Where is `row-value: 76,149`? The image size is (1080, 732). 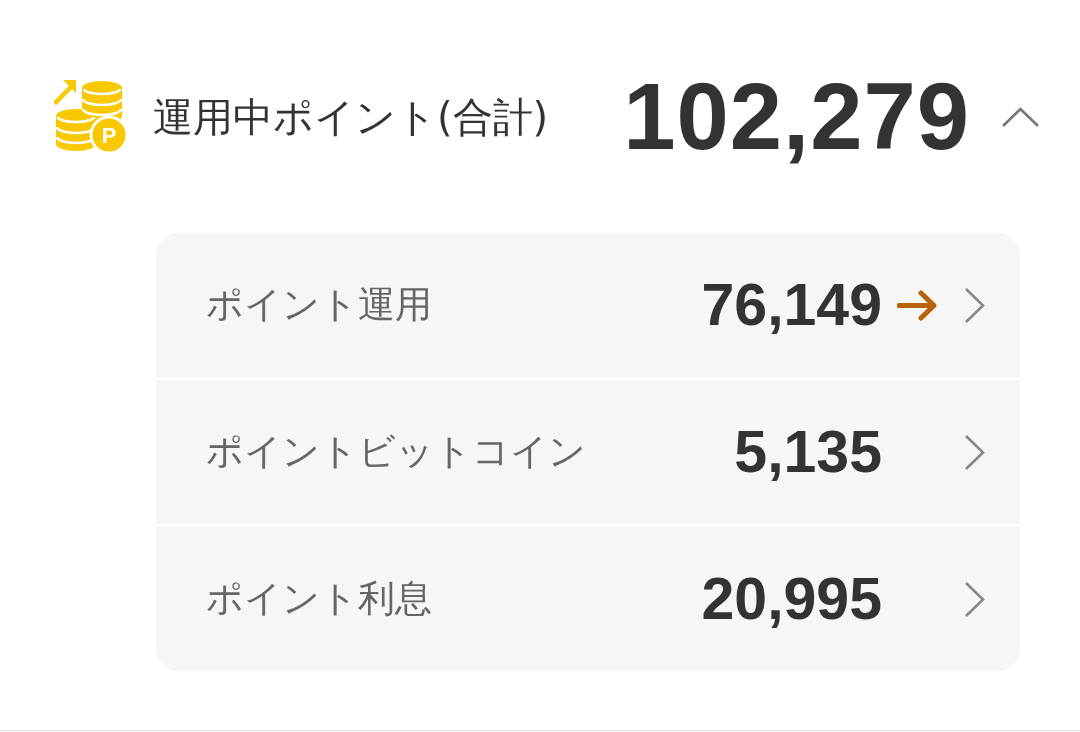
row-value: 76,149 is located at coordinates (791, 305).